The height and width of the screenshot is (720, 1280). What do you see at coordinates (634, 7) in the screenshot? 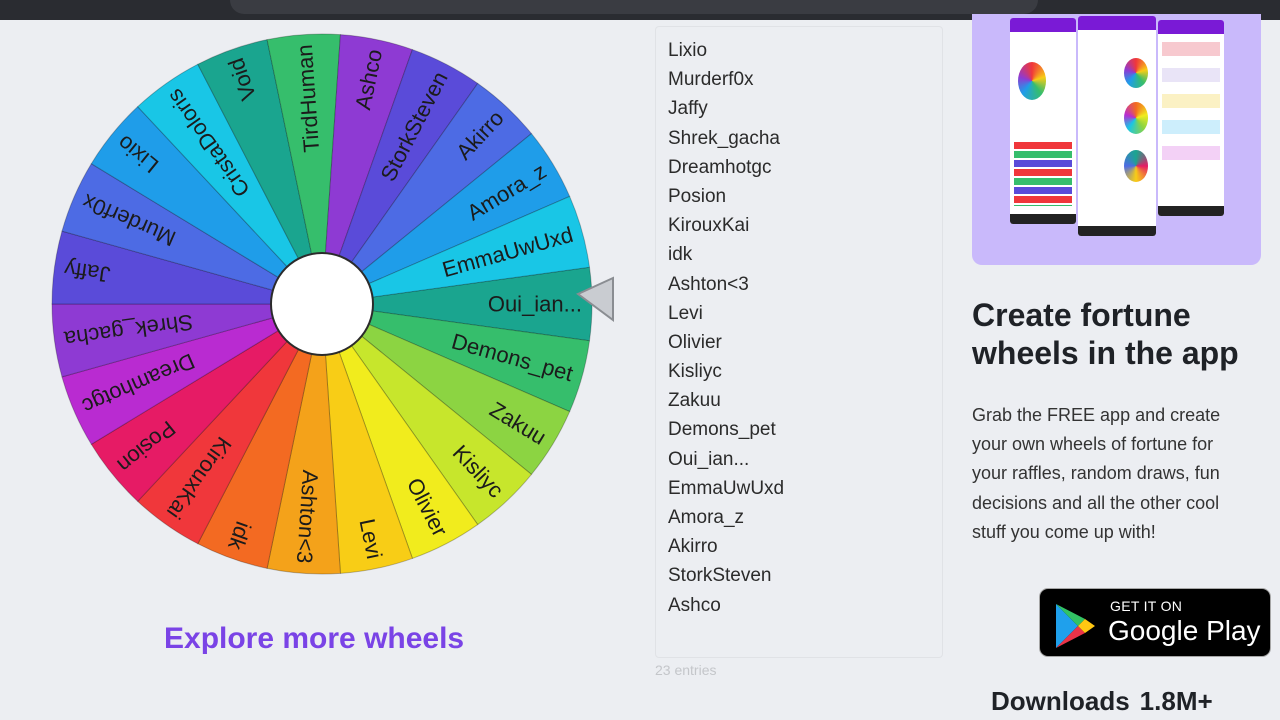
I see `address-bar` at bounding box center [634, 7].